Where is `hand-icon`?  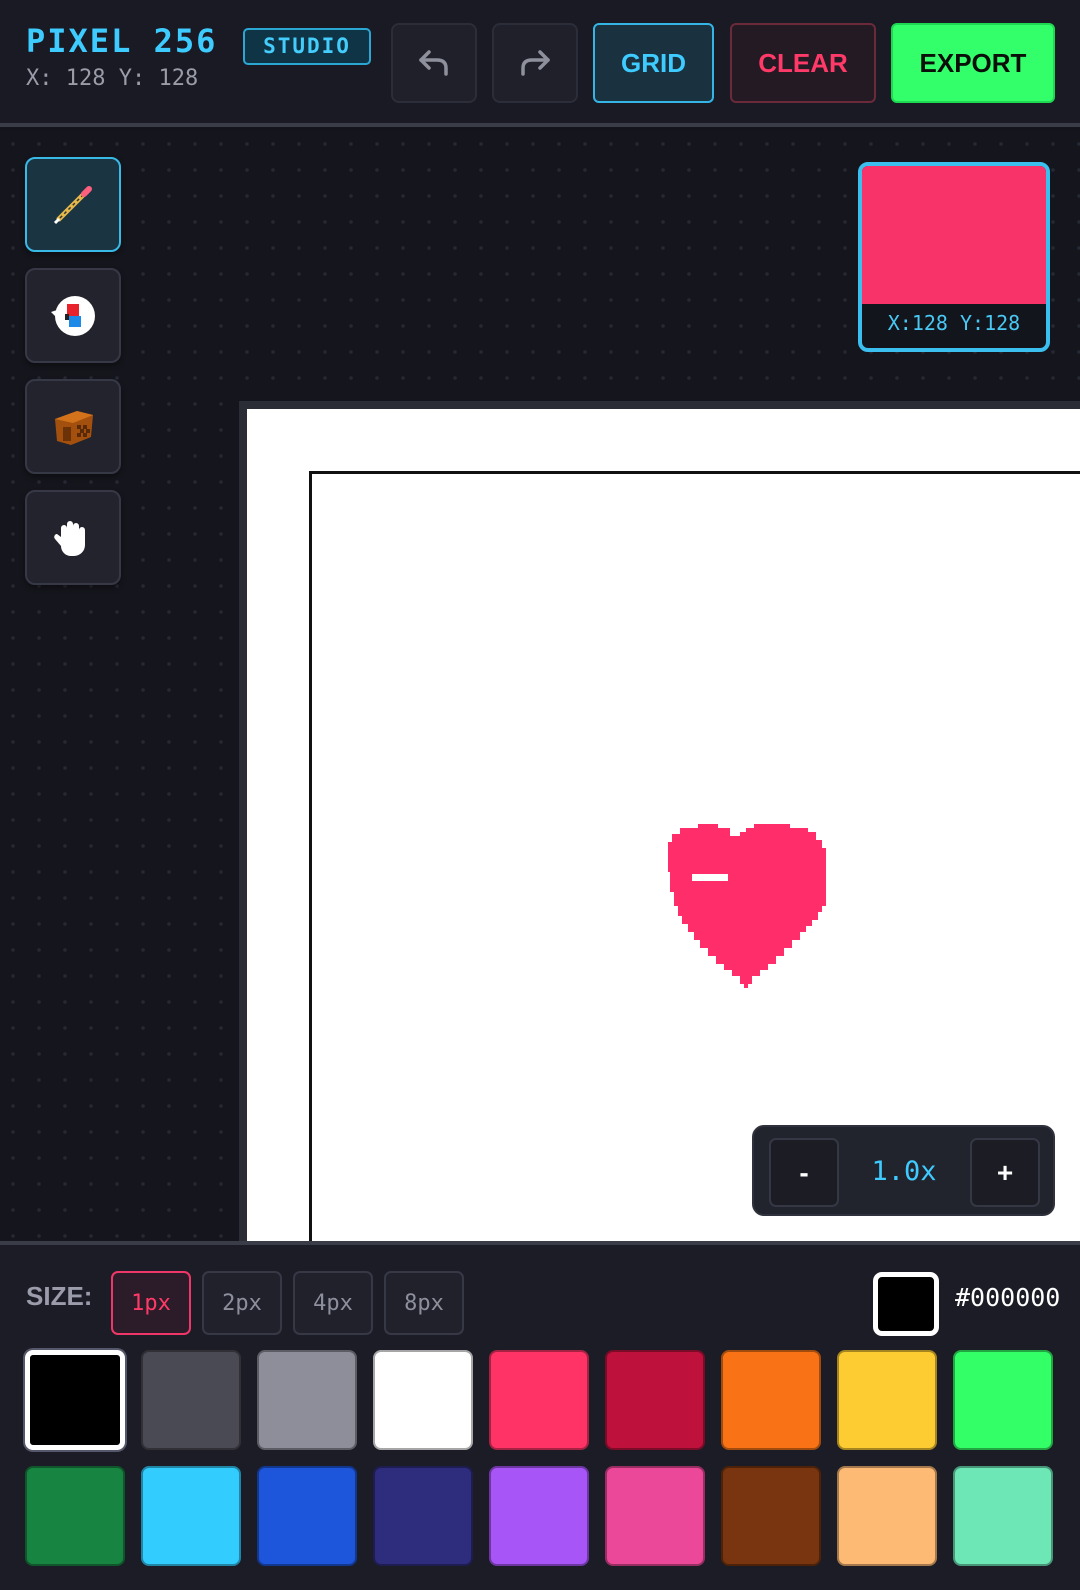 hand-icon is located at coordinates (69, 538).